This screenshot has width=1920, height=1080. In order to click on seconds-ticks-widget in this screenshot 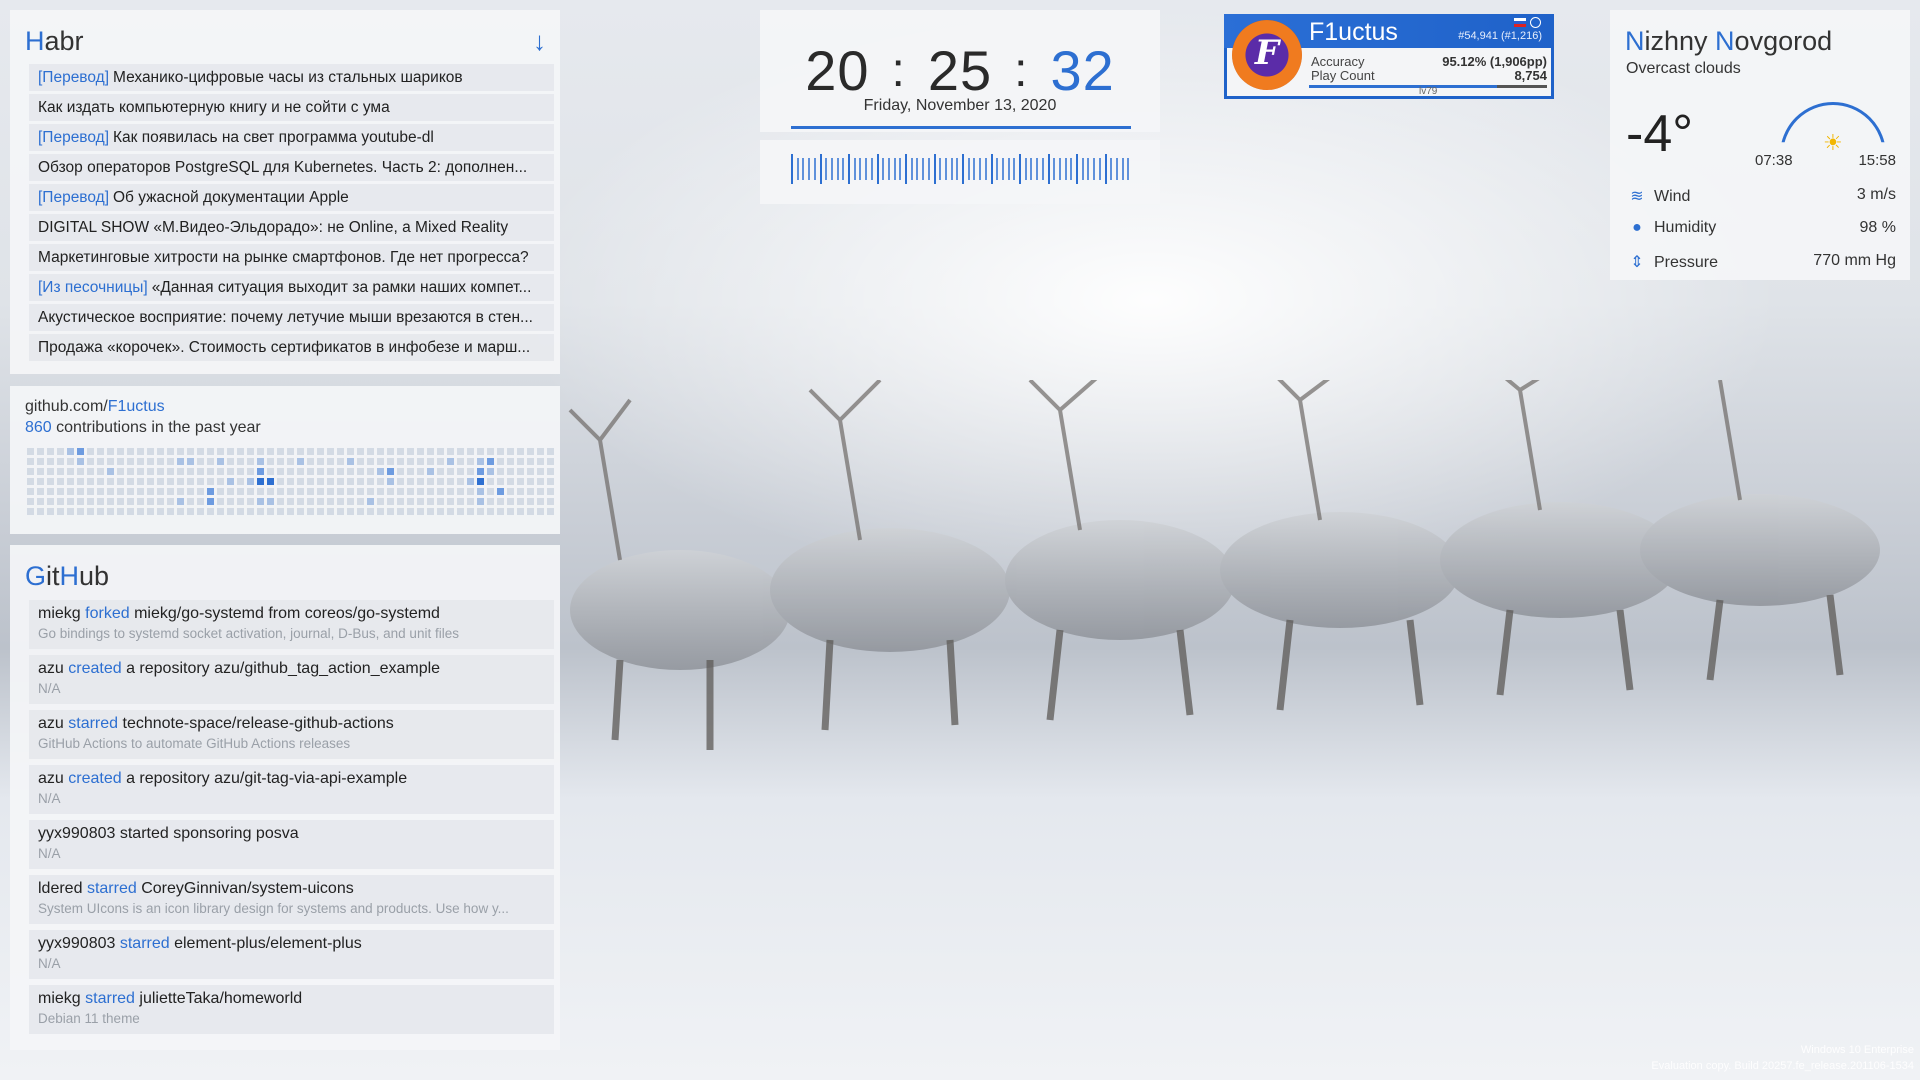, I will do `click(960, 172)`.